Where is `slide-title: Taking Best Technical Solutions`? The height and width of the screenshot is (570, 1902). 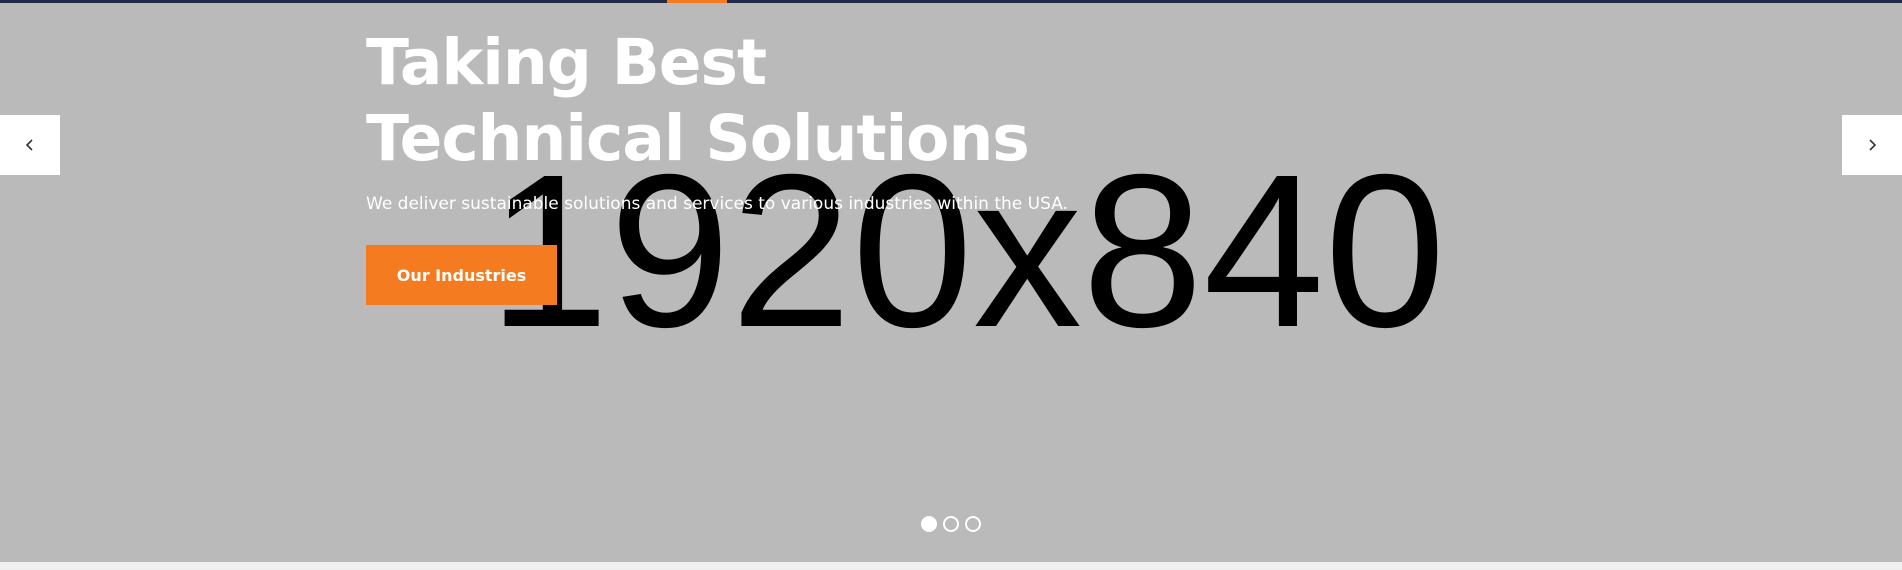
slide-title: Taking Best Technical Solutions is located at coordinates (766, 101).